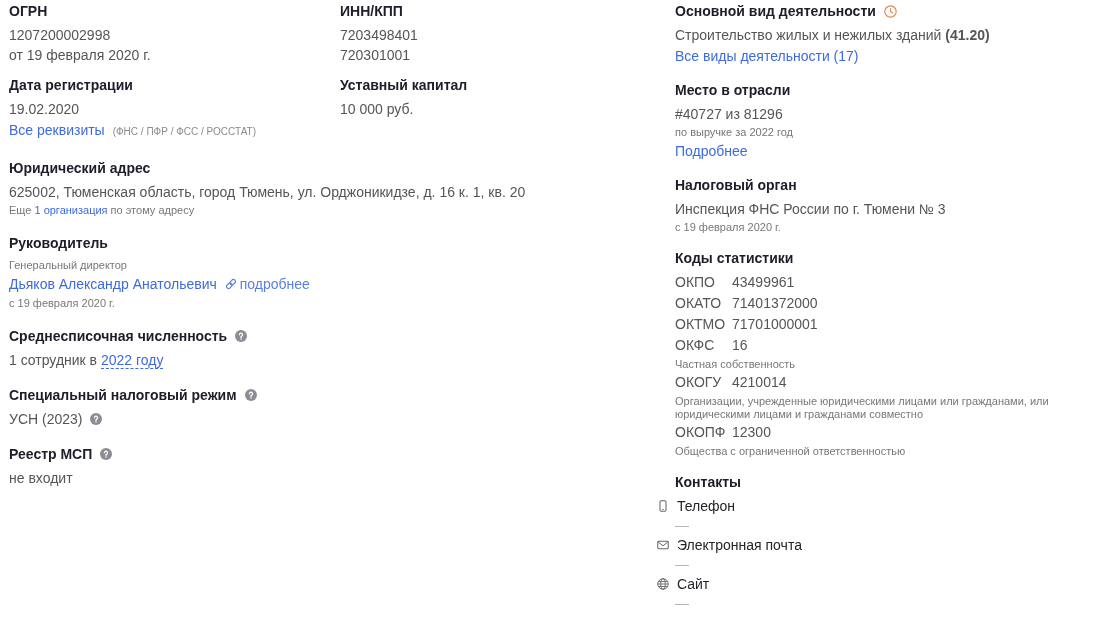 This screenshot has width=1097, height=618. What do you see at coordinates (775, 324) in the screenshot?
I see `code-value: 71701000001` at bounding box center [775, 324].